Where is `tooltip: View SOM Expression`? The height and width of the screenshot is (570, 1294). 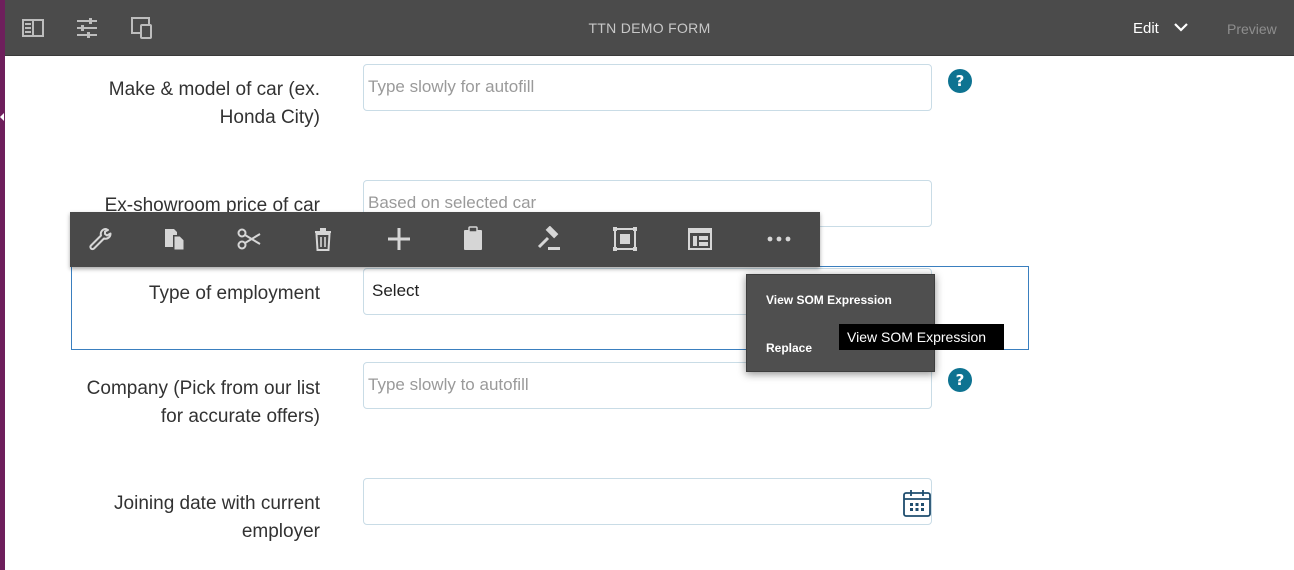 tooltip: View SOM Expression is located at coordinates (921, 337).